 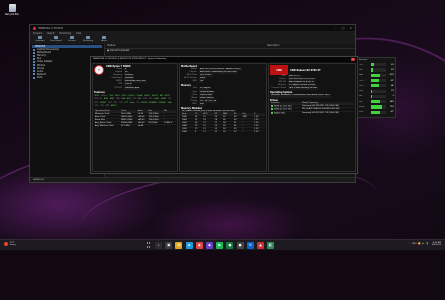 What do you see at coordinates (66, 33) in the screenshot?
I see `menu-monitoring: Monitoring` at bounding box center [66, 33].